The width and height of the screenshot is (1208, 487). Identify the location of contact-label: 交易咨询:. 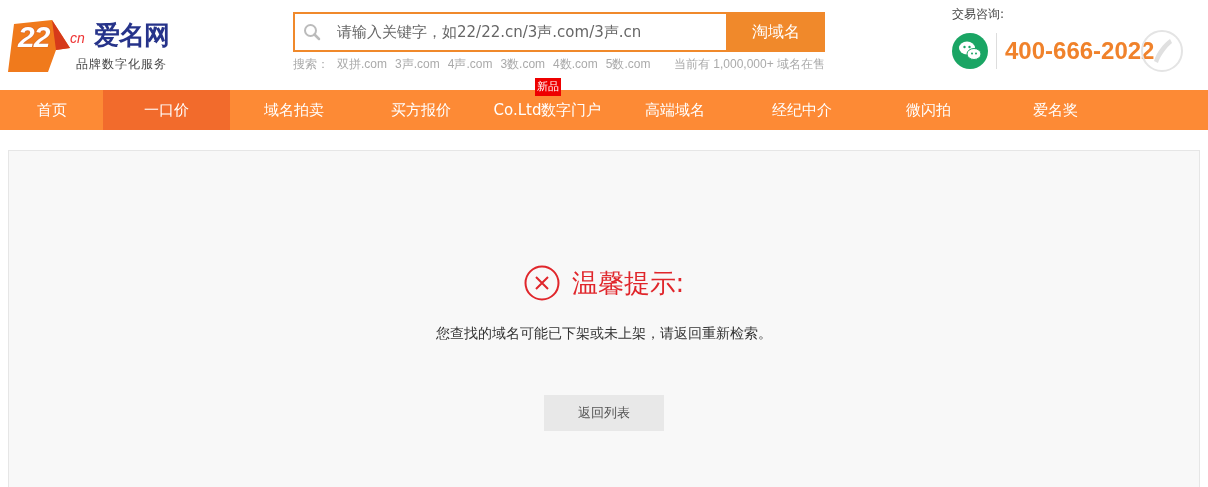
(979, 14).